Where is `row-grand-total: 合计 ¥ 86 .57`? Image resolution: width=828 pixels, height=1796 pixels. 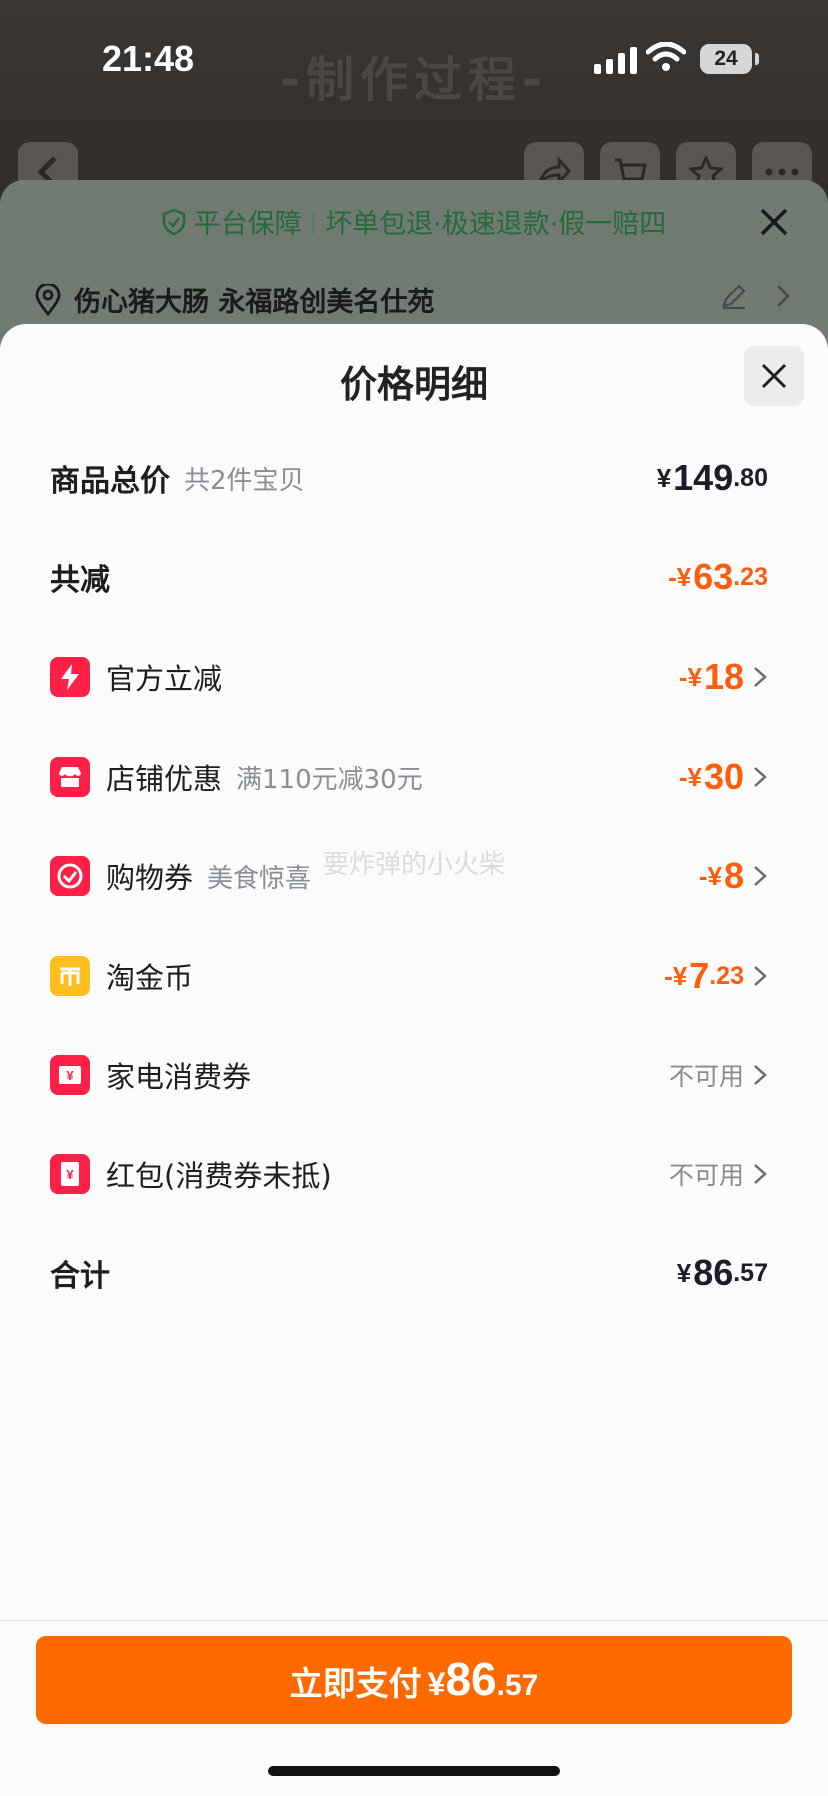
row-grand-total: 合计 ¥ 86 .57 is located at coordinates (409, 1273).